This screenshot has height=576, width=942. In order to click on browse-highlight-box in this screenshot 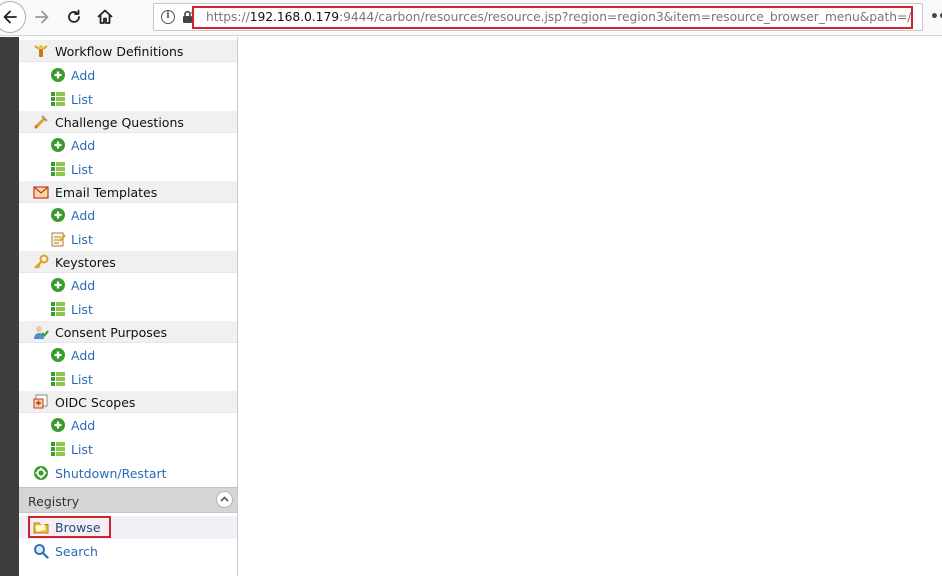, I will do `click(69, 527)`.